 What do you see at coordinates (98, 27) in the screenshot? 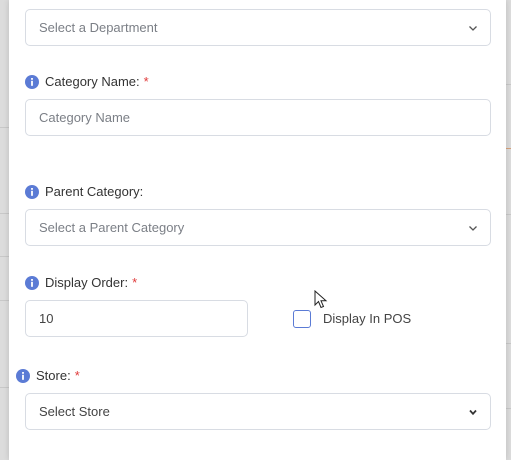
I see `department-select-placeholder: Select a Department` at bounding box center [98, 27].